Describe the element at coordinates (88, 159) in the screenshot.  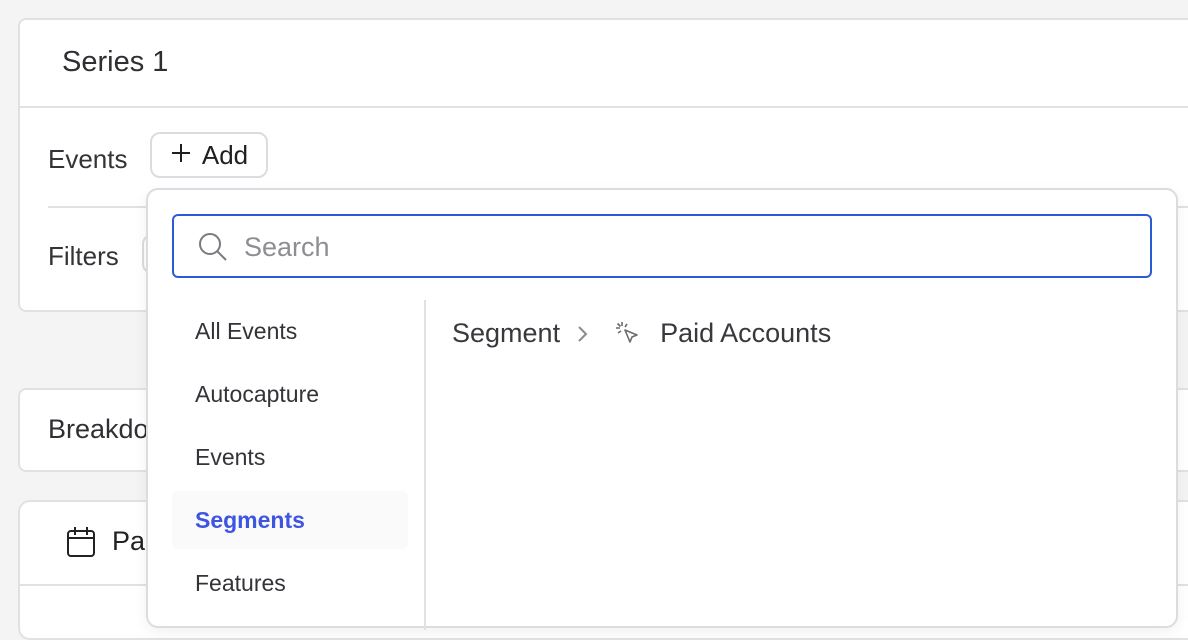
I see `events-label: Events` at that location.